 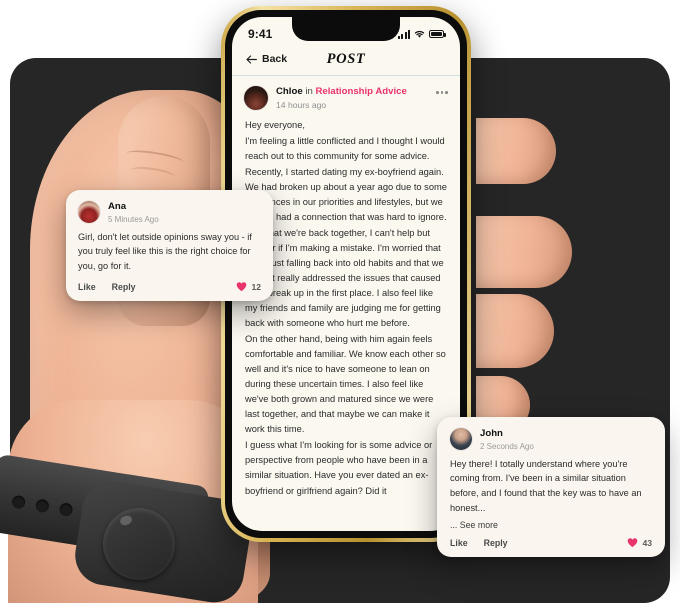 I want to click on more-horizontal-icon, so click(x=442, y=90).